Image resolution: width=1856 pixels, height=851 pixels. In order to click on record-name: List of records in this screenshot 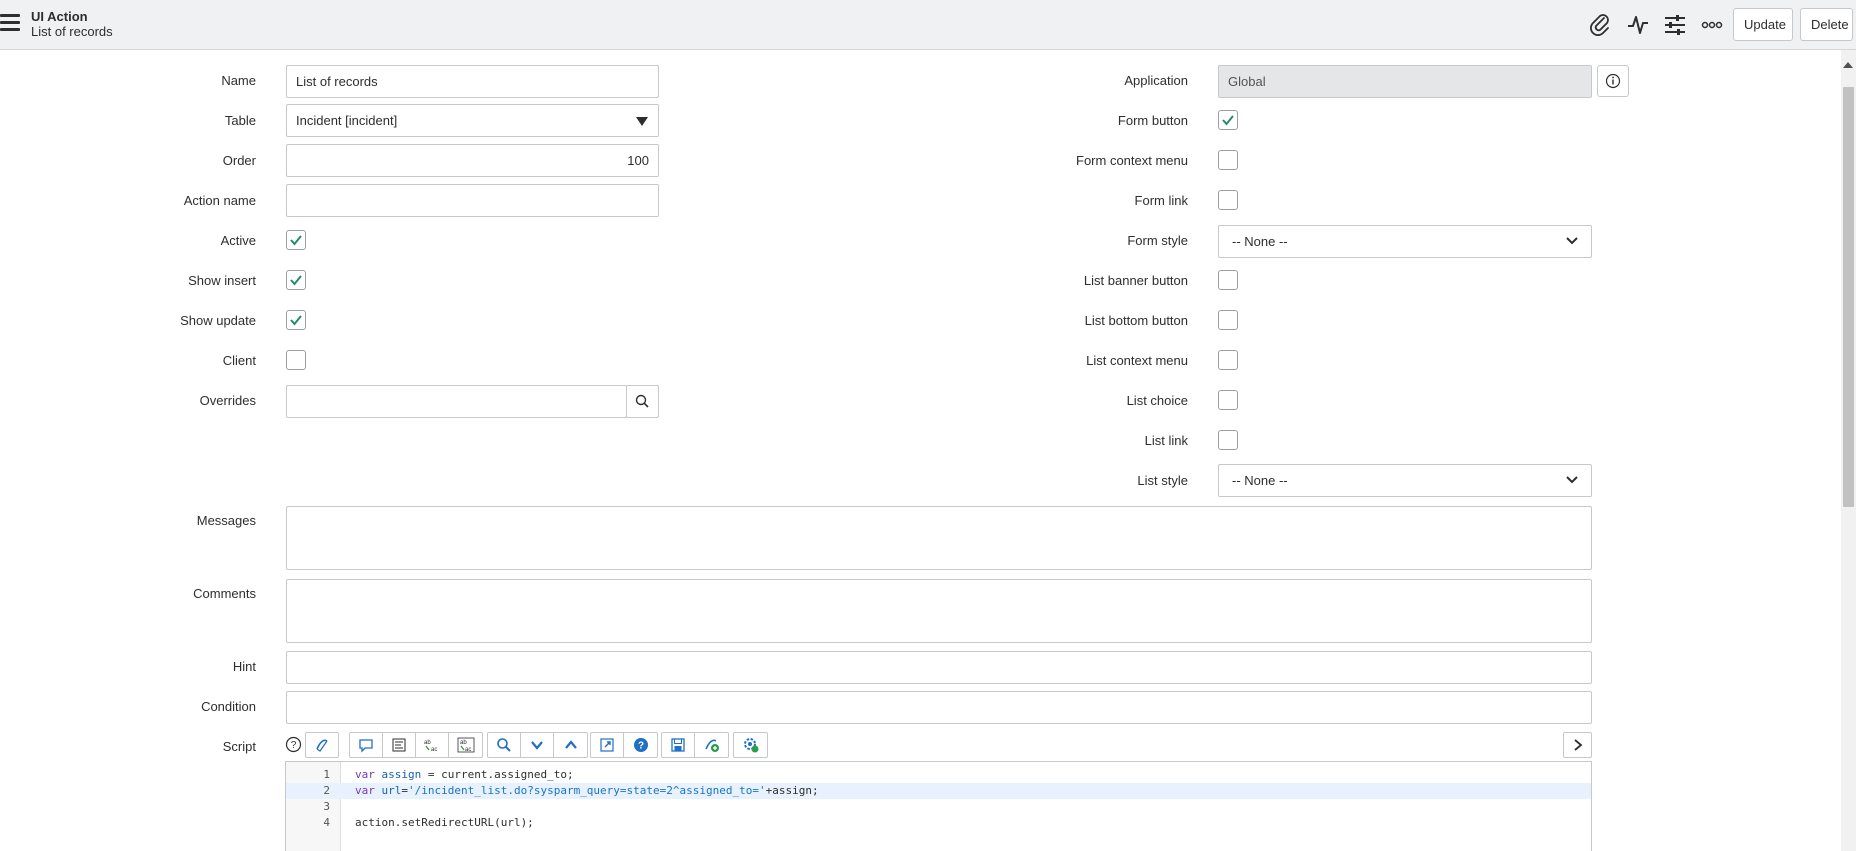, I will do `click(72, 31)`.